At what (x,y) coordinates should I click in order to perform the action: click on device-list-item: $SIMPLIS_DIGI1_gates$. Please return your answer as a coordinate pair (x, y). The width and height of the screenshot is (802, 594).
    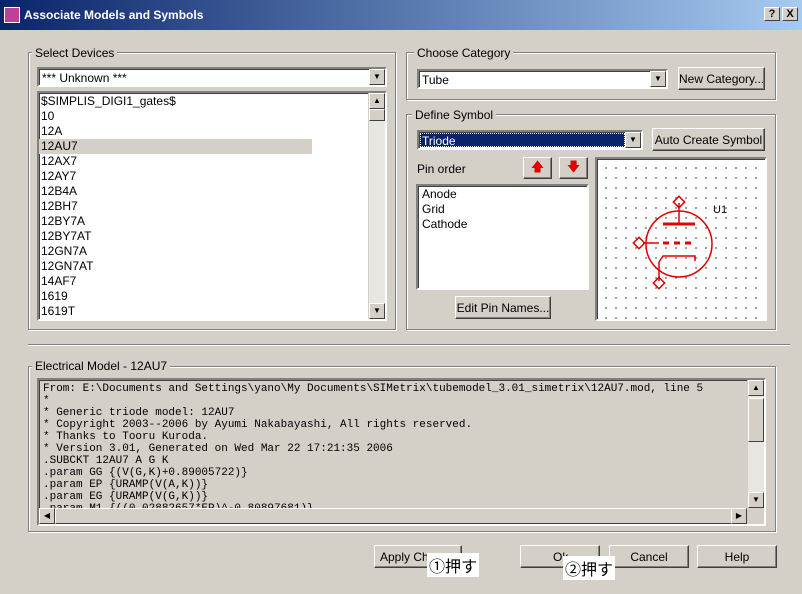
    Looking at the image, I should click on (204, 101).